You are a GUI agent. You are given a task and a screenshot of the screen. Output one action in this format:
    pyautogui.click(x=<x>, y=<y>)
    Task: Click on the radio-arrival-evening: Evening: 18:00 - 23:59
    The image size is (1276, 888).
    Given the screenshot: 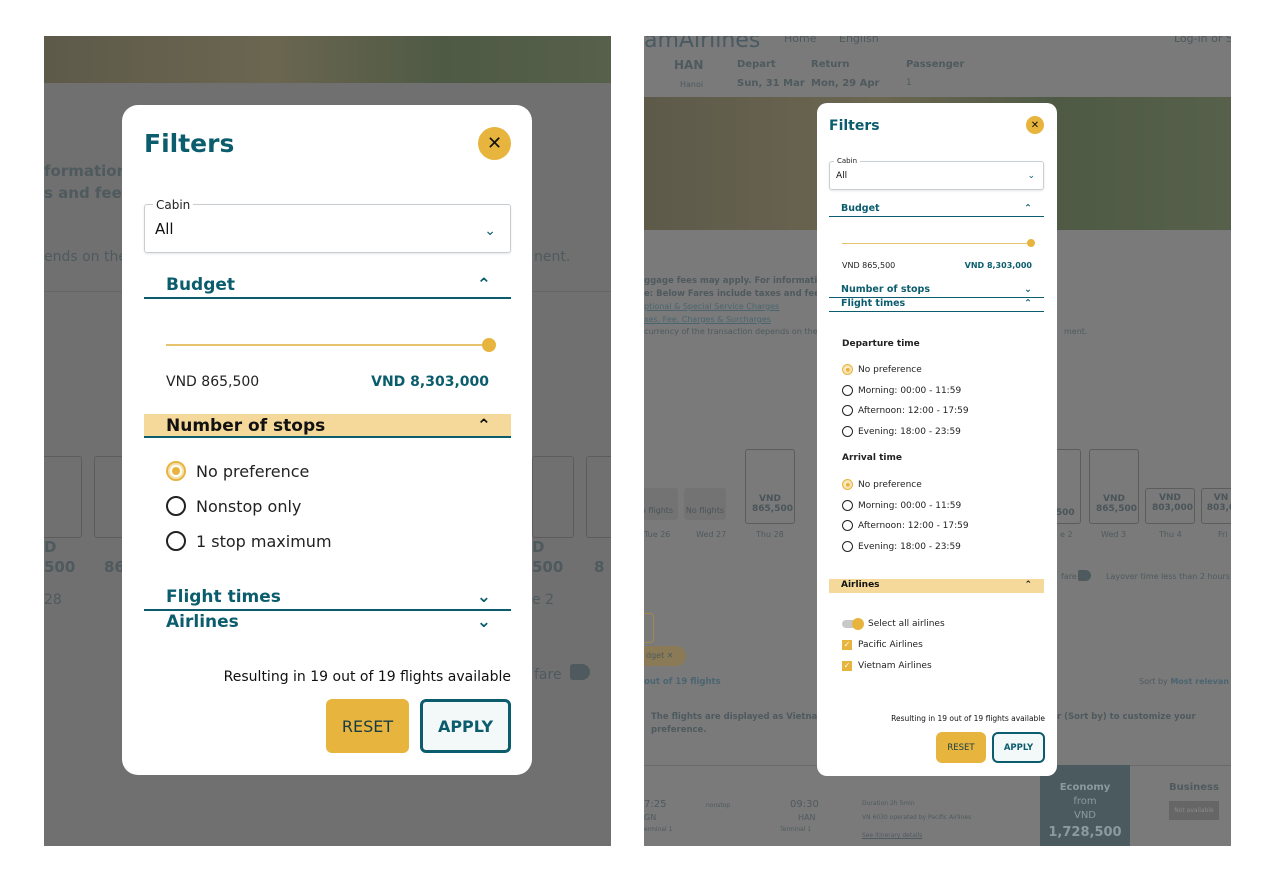 What is the action you would take?
    pyautogui.click(x=901, y=546)
    